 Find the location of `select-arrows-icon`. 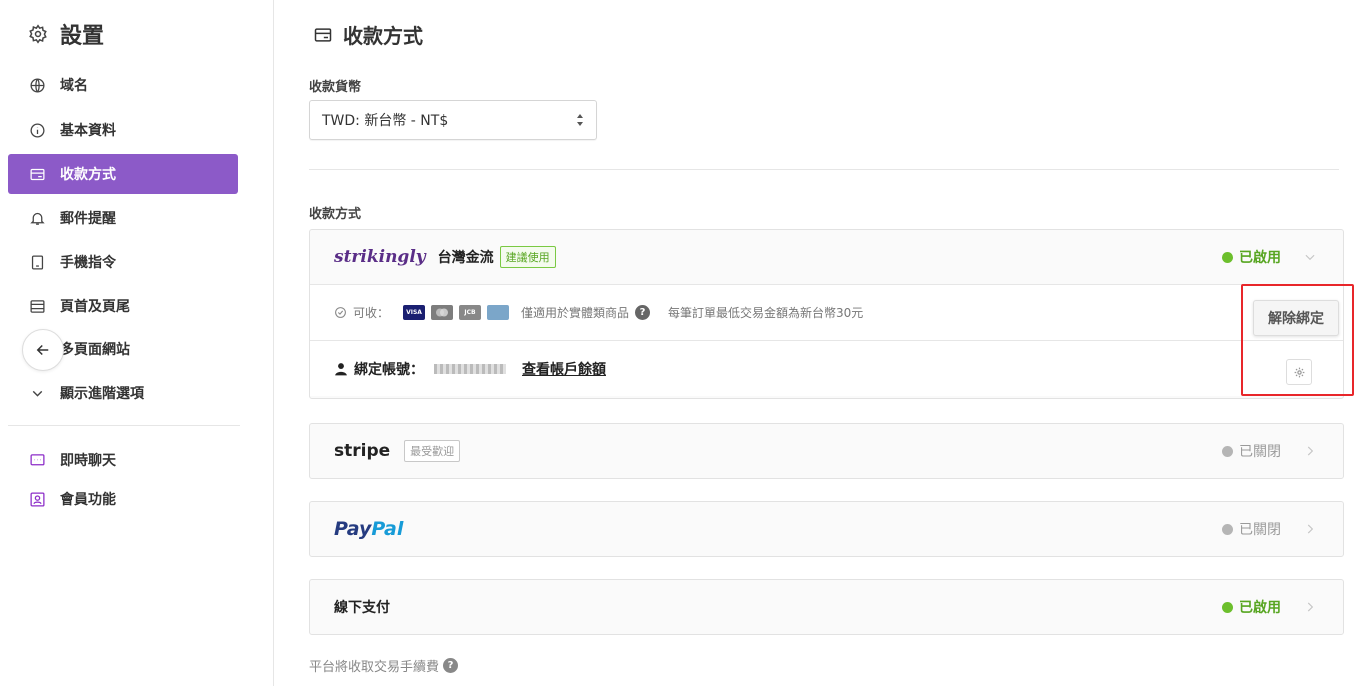

select-arrows-icon is located at coordinates (580, 120).